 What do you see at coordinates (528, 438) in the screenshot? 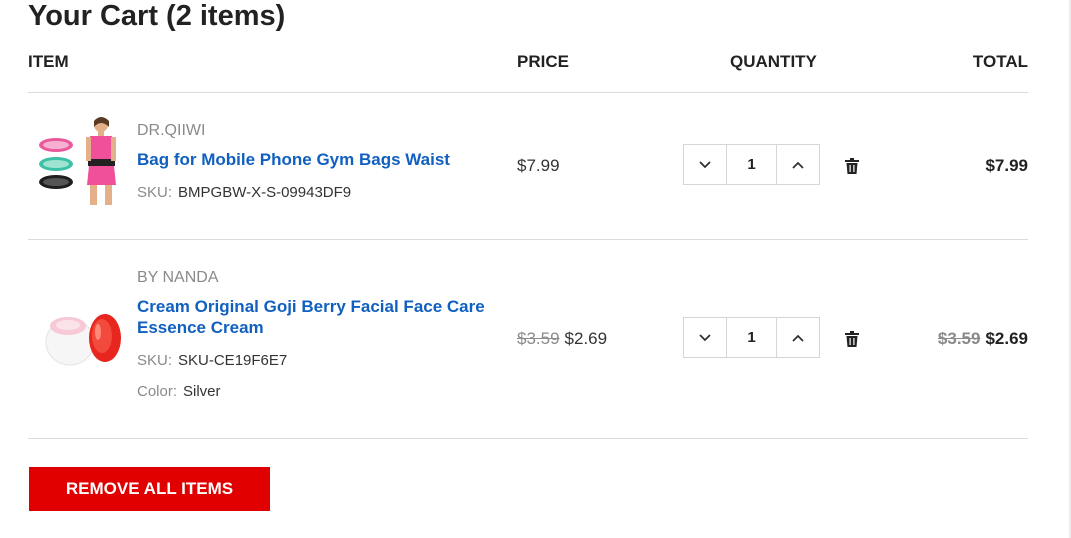
I see `row-divider` at bounding box center [528, 438].